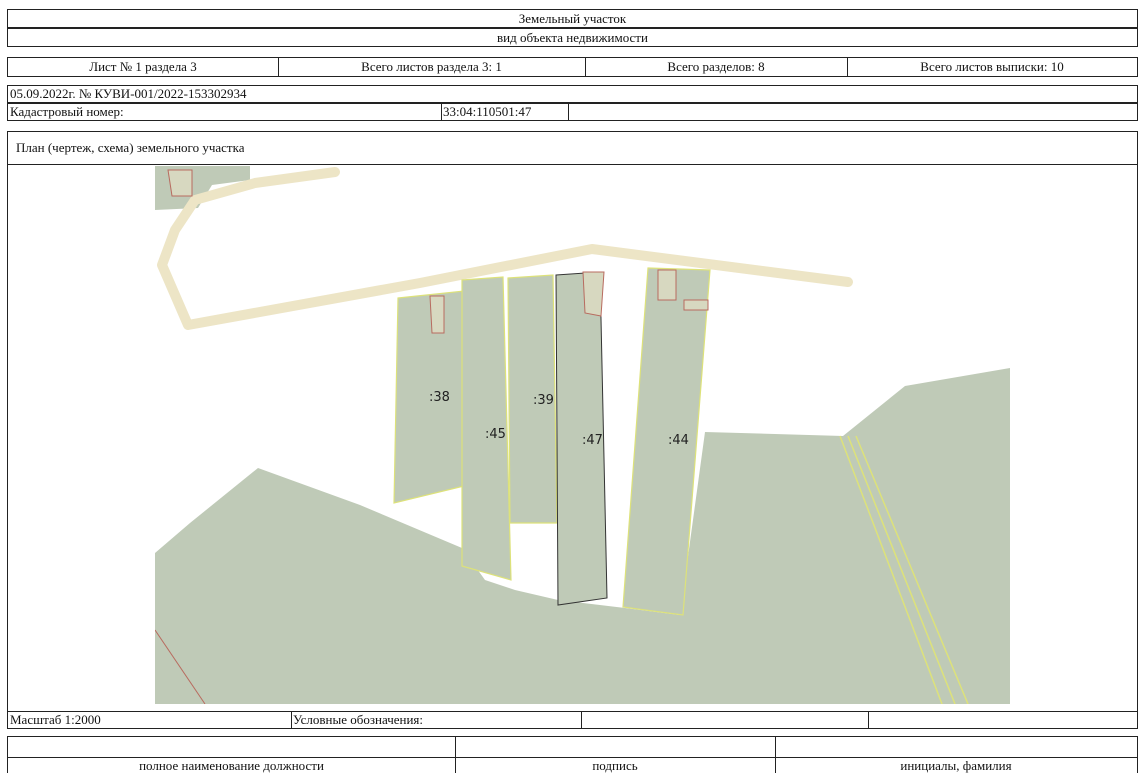 The image size is (1144, 774). I want to click on scale-text: Масштаб 1:2000, so click(55, 719).